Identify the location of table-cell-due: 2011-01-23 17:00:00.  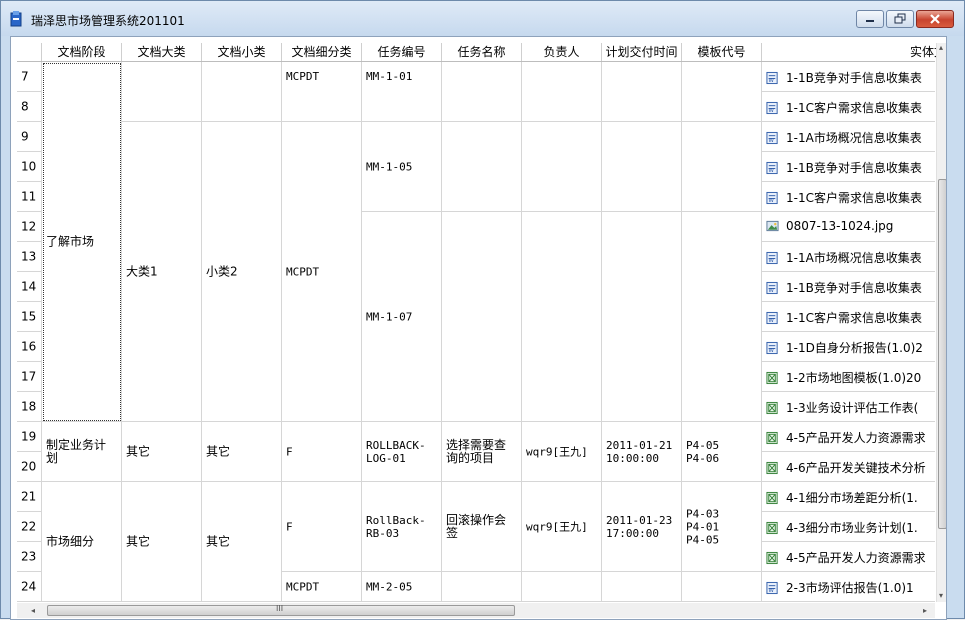
(642, 527).